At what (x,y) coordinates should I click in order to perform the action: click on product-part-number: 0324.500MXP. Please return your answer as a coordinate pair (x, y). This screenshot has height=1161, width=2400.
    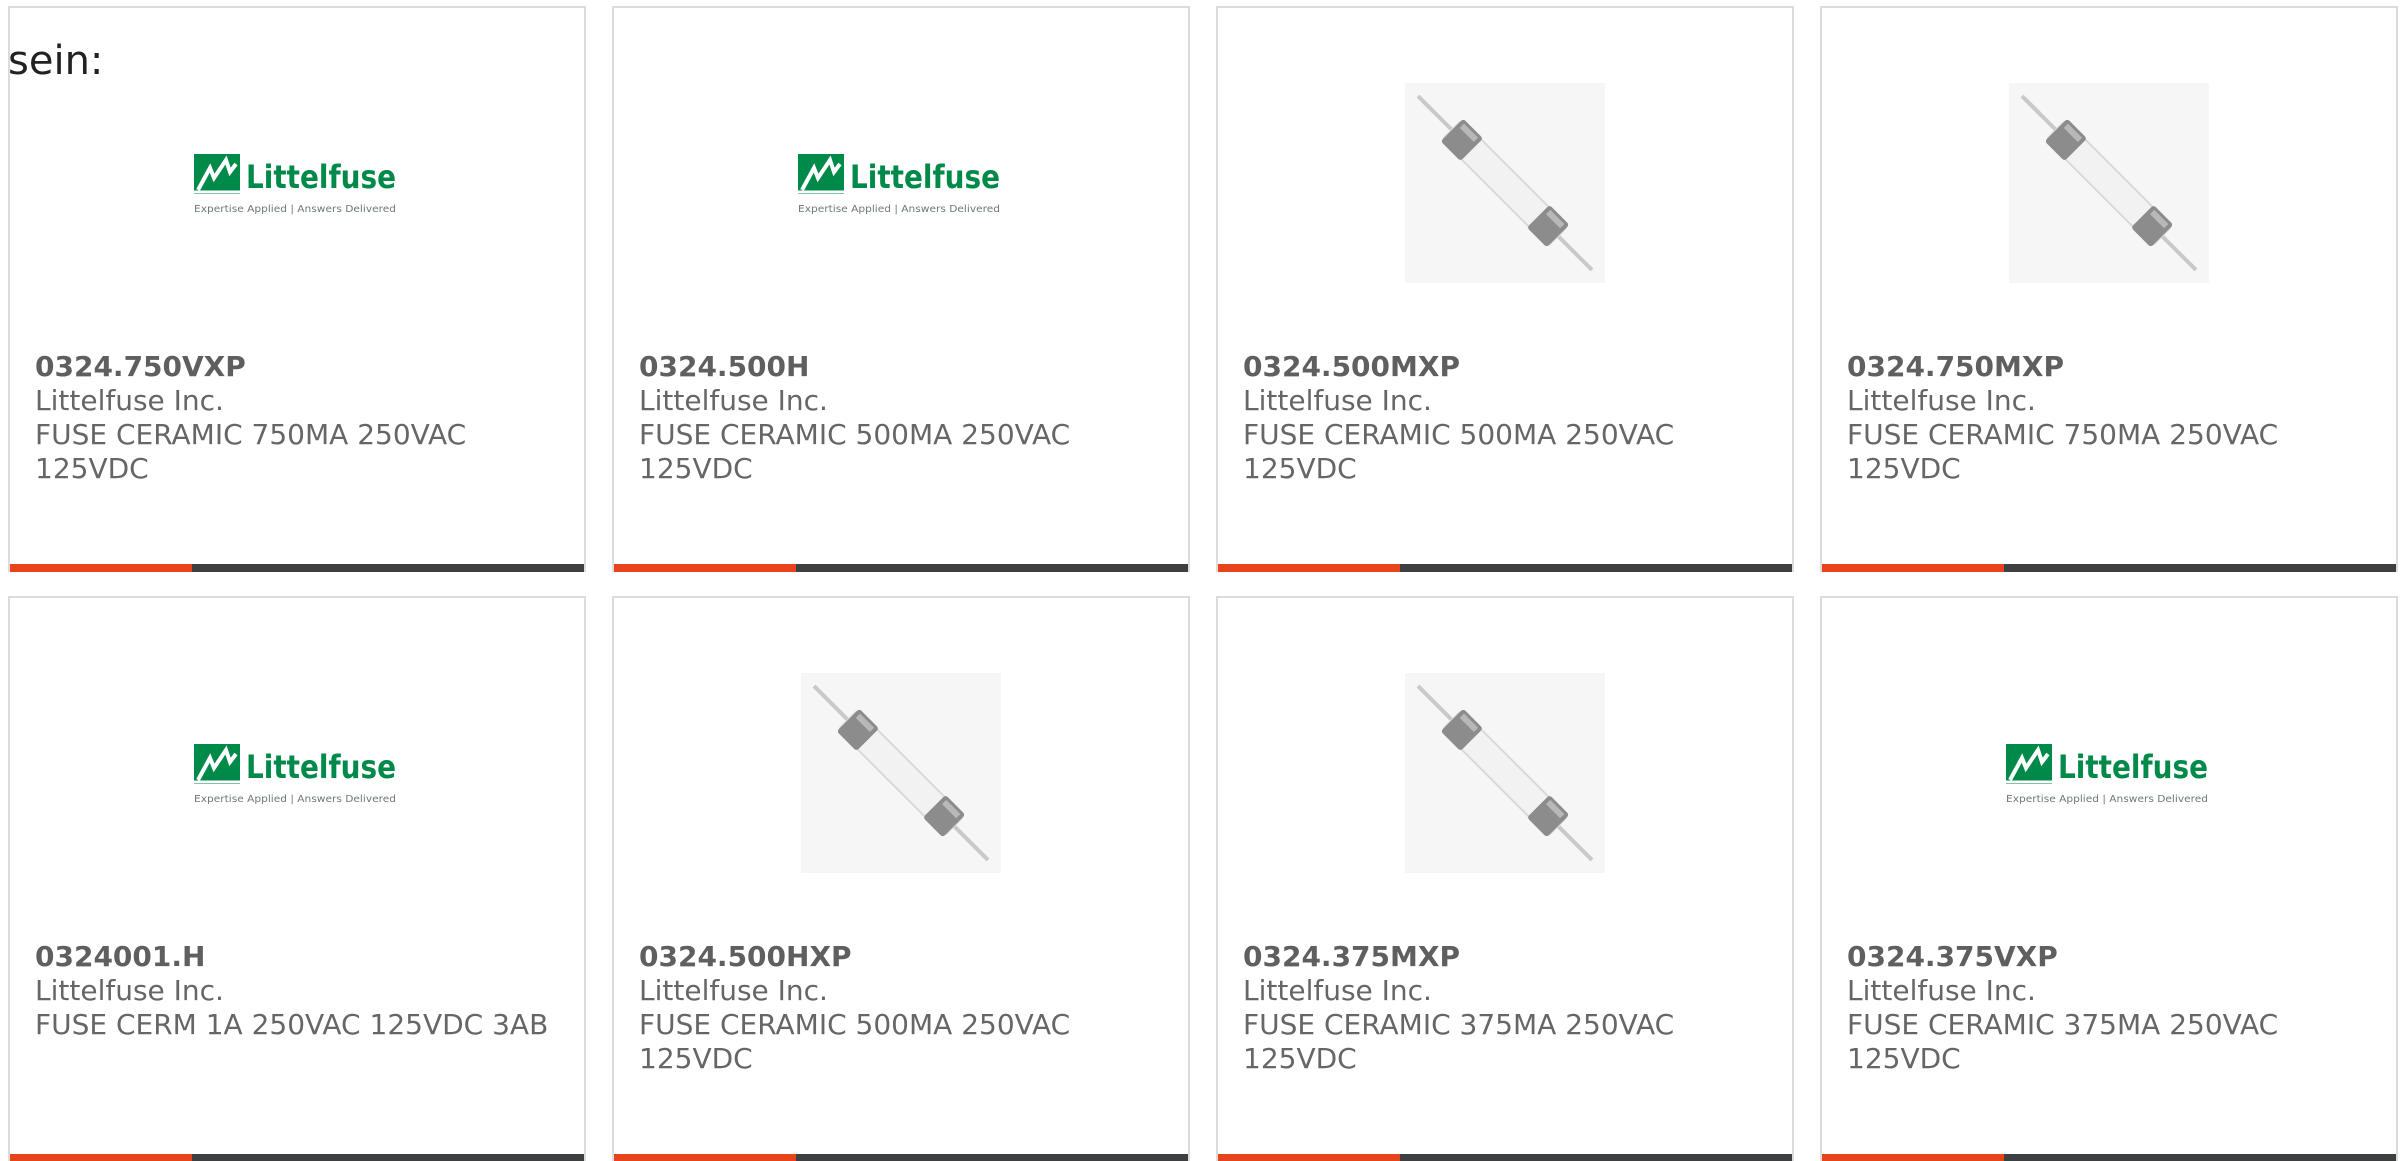
    Looking at the image, I should click on (1507, 367).